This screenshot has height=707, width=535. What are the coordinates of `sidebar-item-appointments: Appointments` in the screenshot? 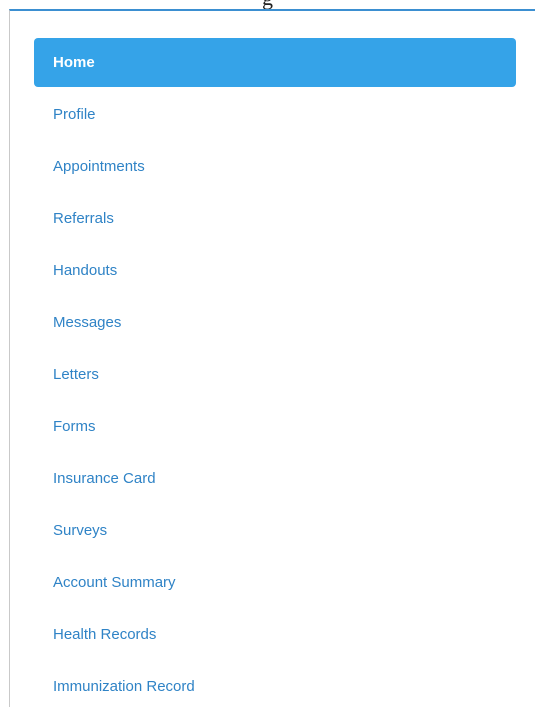 It's located at (275, 168).